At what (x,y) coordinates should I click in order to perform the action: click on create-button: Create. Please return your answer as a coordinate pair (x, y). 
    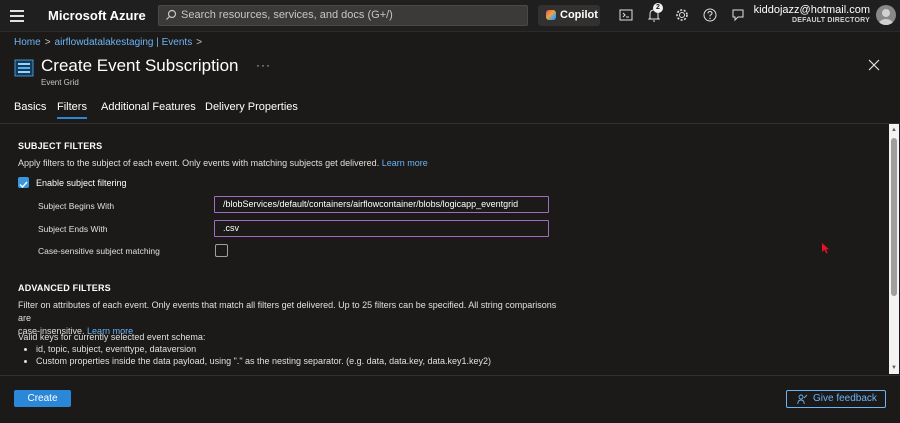
    Looking at the image, I should click on (42, 398).